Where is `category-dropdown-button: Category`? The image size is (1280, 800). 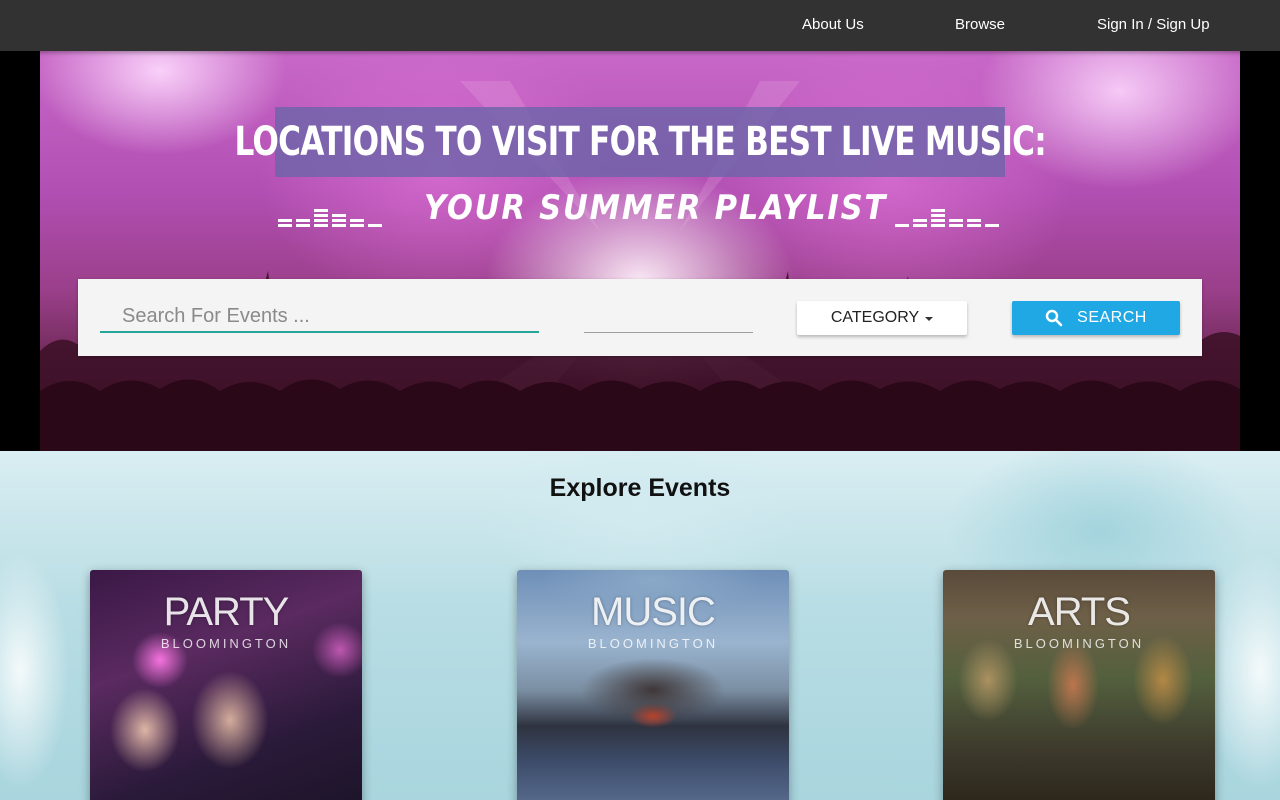 category-dropdown-button: Category is located at coordinates (882, 318).